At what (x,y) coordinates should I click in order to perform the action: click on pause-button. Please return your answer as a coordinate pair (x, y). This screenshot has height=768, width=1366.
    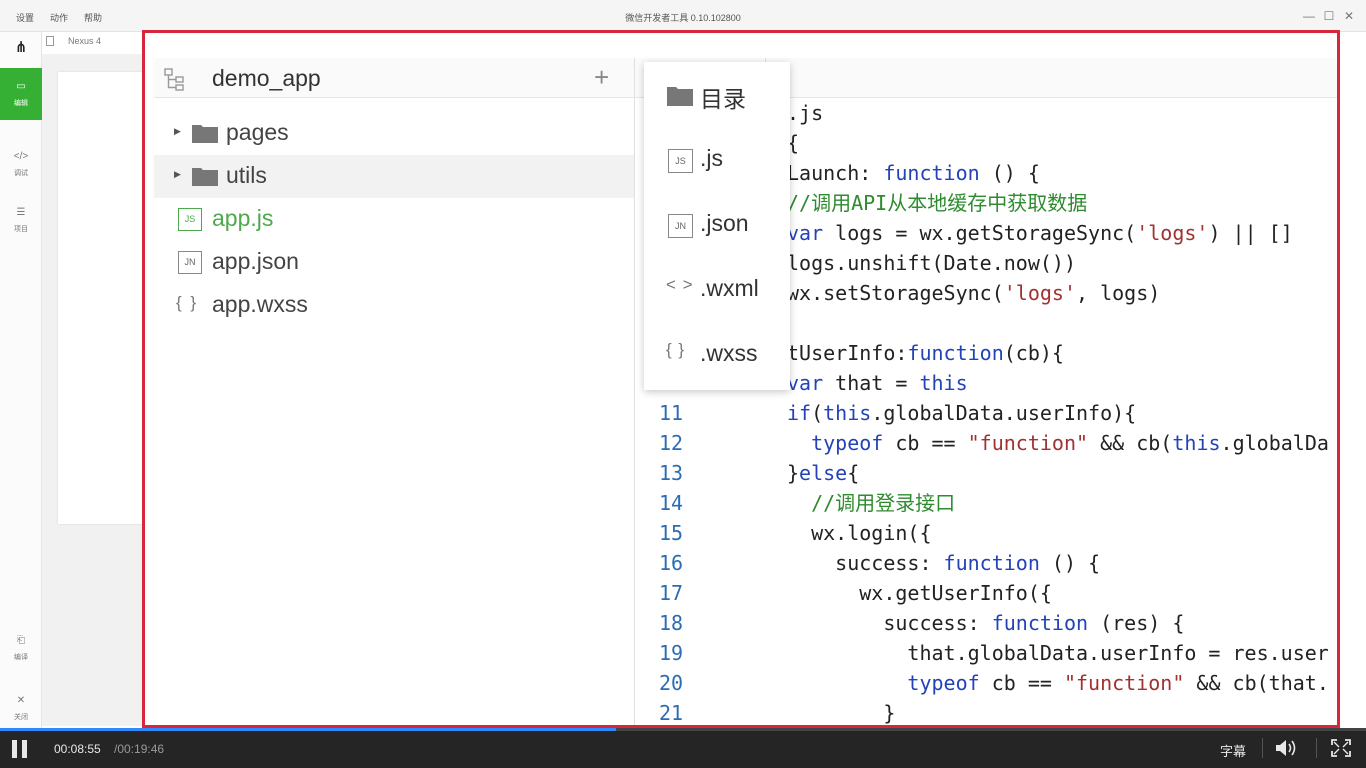
    Looking at the image, I should click on (20, 749).